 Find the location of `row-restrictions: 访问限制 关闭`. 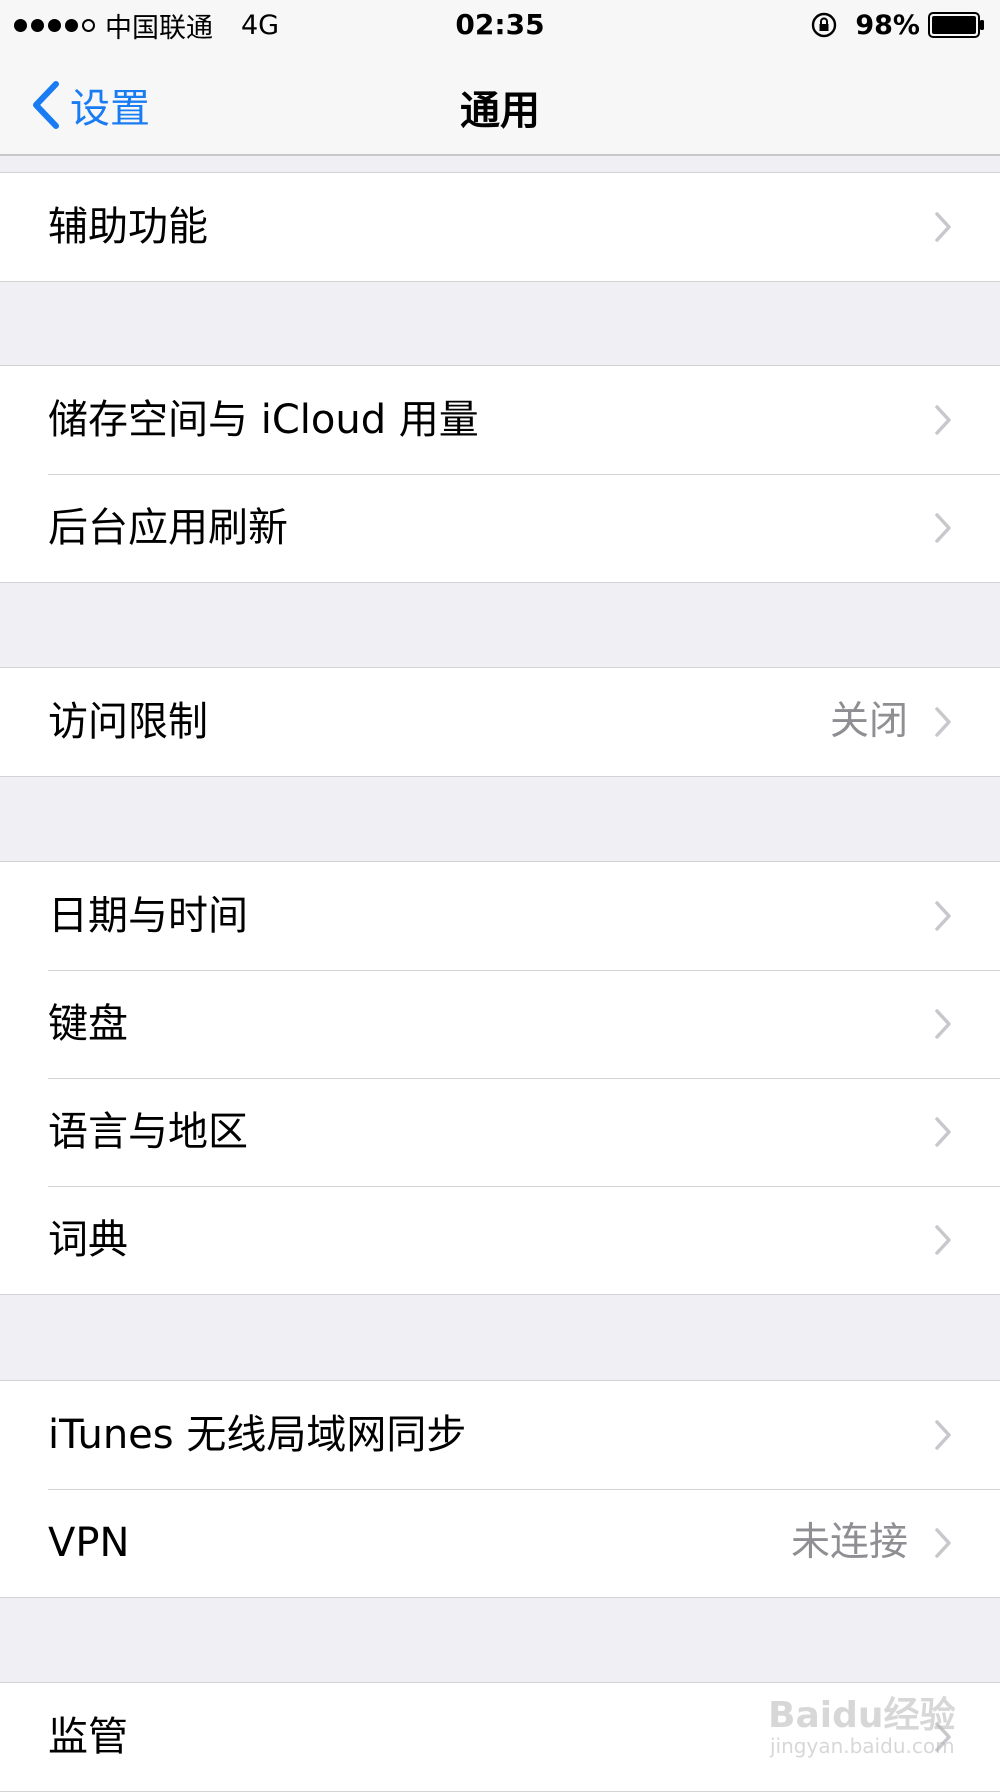

row-restrictions: 访问限制 关闭 is located at coordinates (500, 722).